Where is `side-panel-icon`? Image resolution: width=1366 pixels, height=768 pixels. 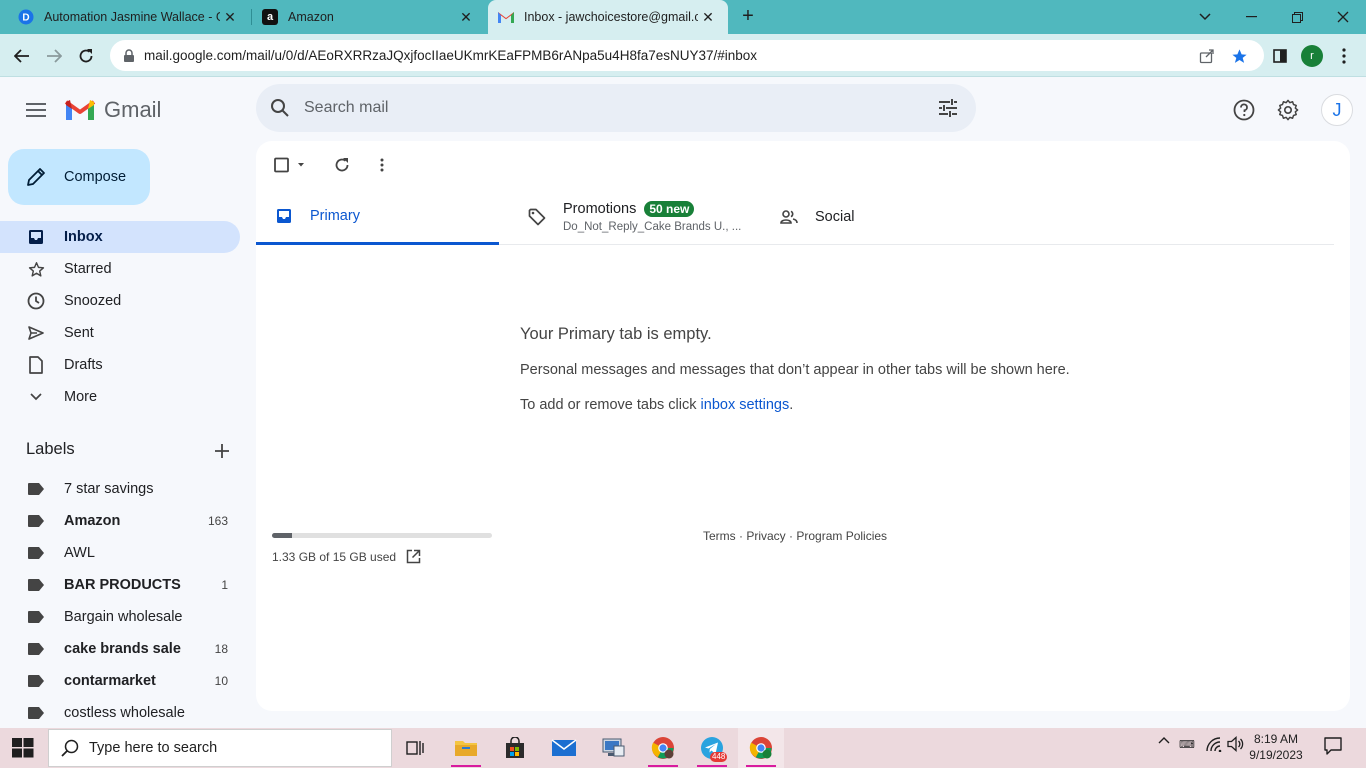
side-panel-icon is located at coordinates (1280, 56).